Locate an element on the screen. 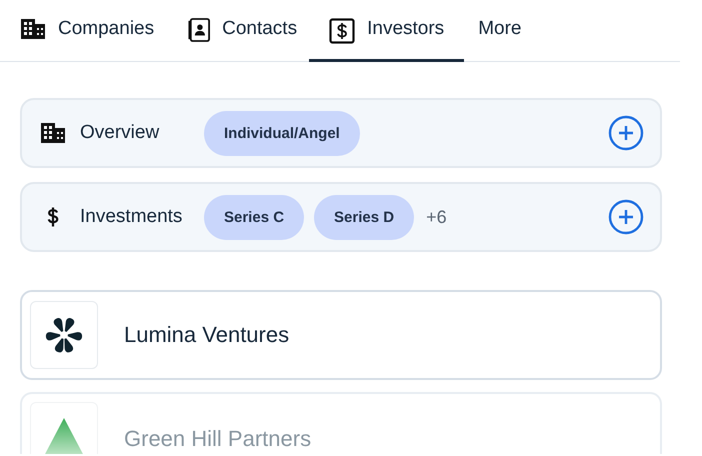  investor-name: Green Hill Partners is located at coordinates (218, 439).